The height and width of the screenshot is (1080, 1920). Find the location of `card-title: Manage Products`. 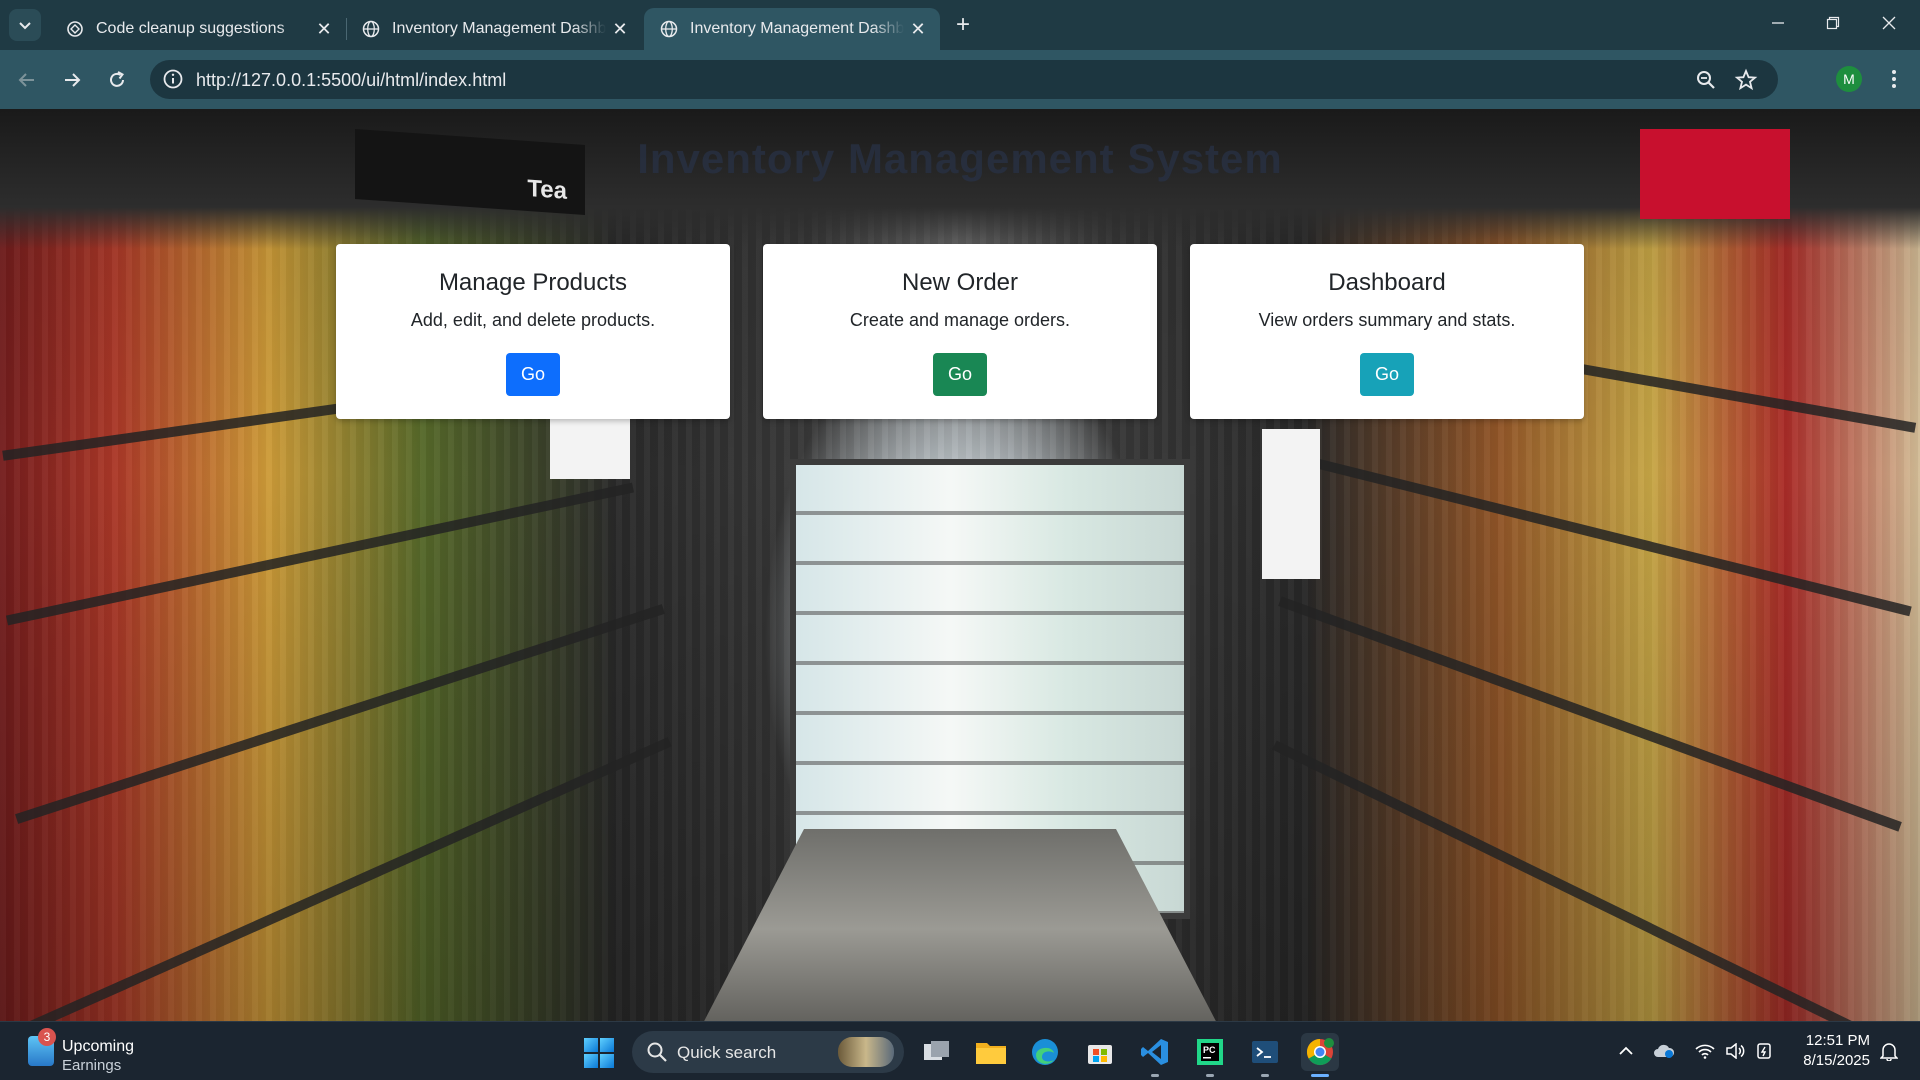

card-title: Manage Products is located at coordinates (533, 282).